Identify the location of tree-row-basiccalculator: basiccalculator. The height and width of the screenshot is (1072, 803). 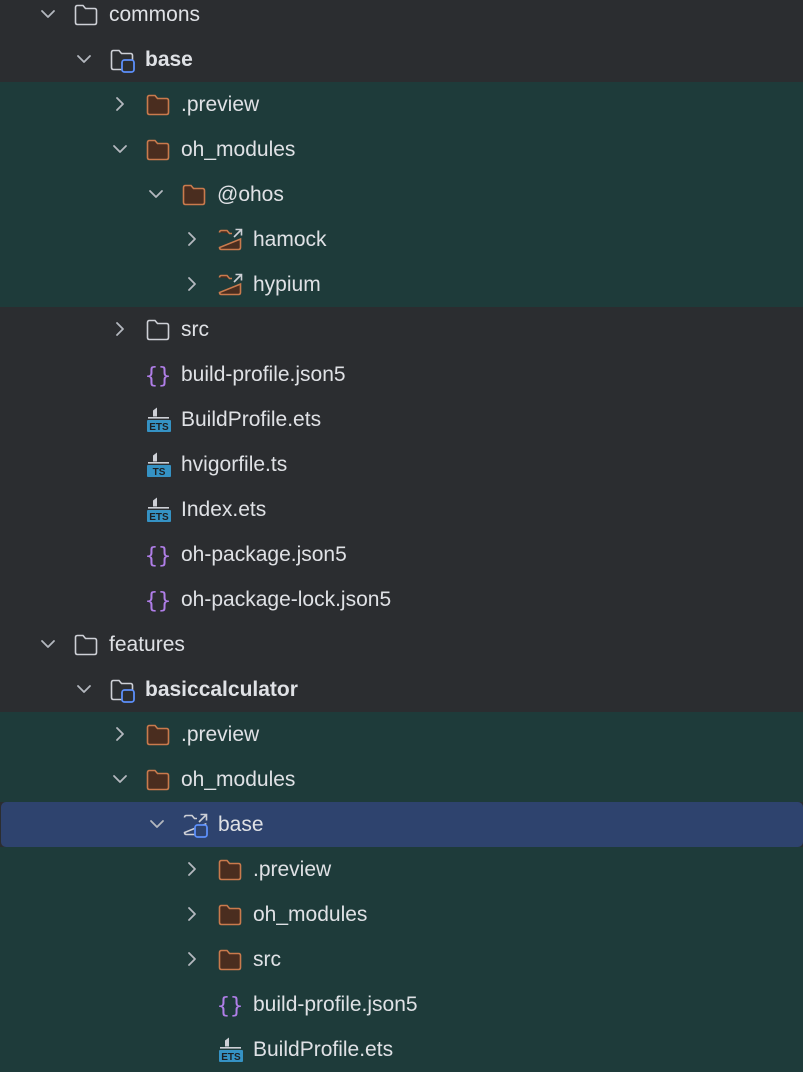
(401, 689).